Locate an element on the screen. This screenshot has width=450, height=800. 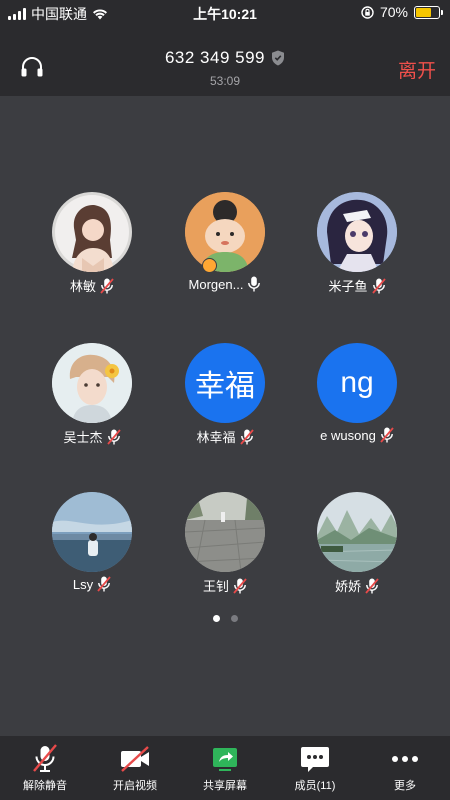
participant-name: 米子鱼 is located at coordinates (348, 286).